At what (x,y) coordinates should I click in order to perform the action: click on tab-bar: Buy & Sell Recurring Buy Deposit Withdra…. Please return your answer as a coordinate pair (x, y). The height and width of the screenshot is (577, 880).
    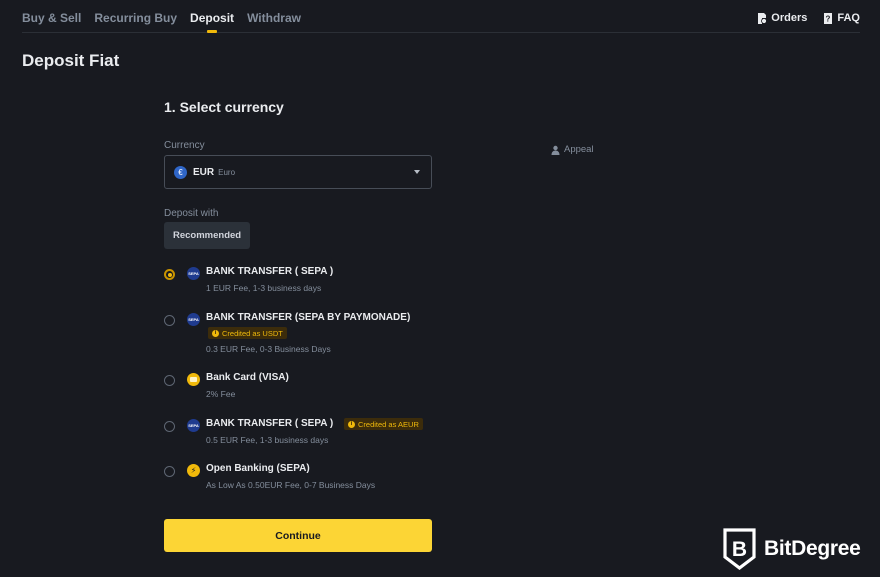
    Looking at the image, I should click on (168, 18).